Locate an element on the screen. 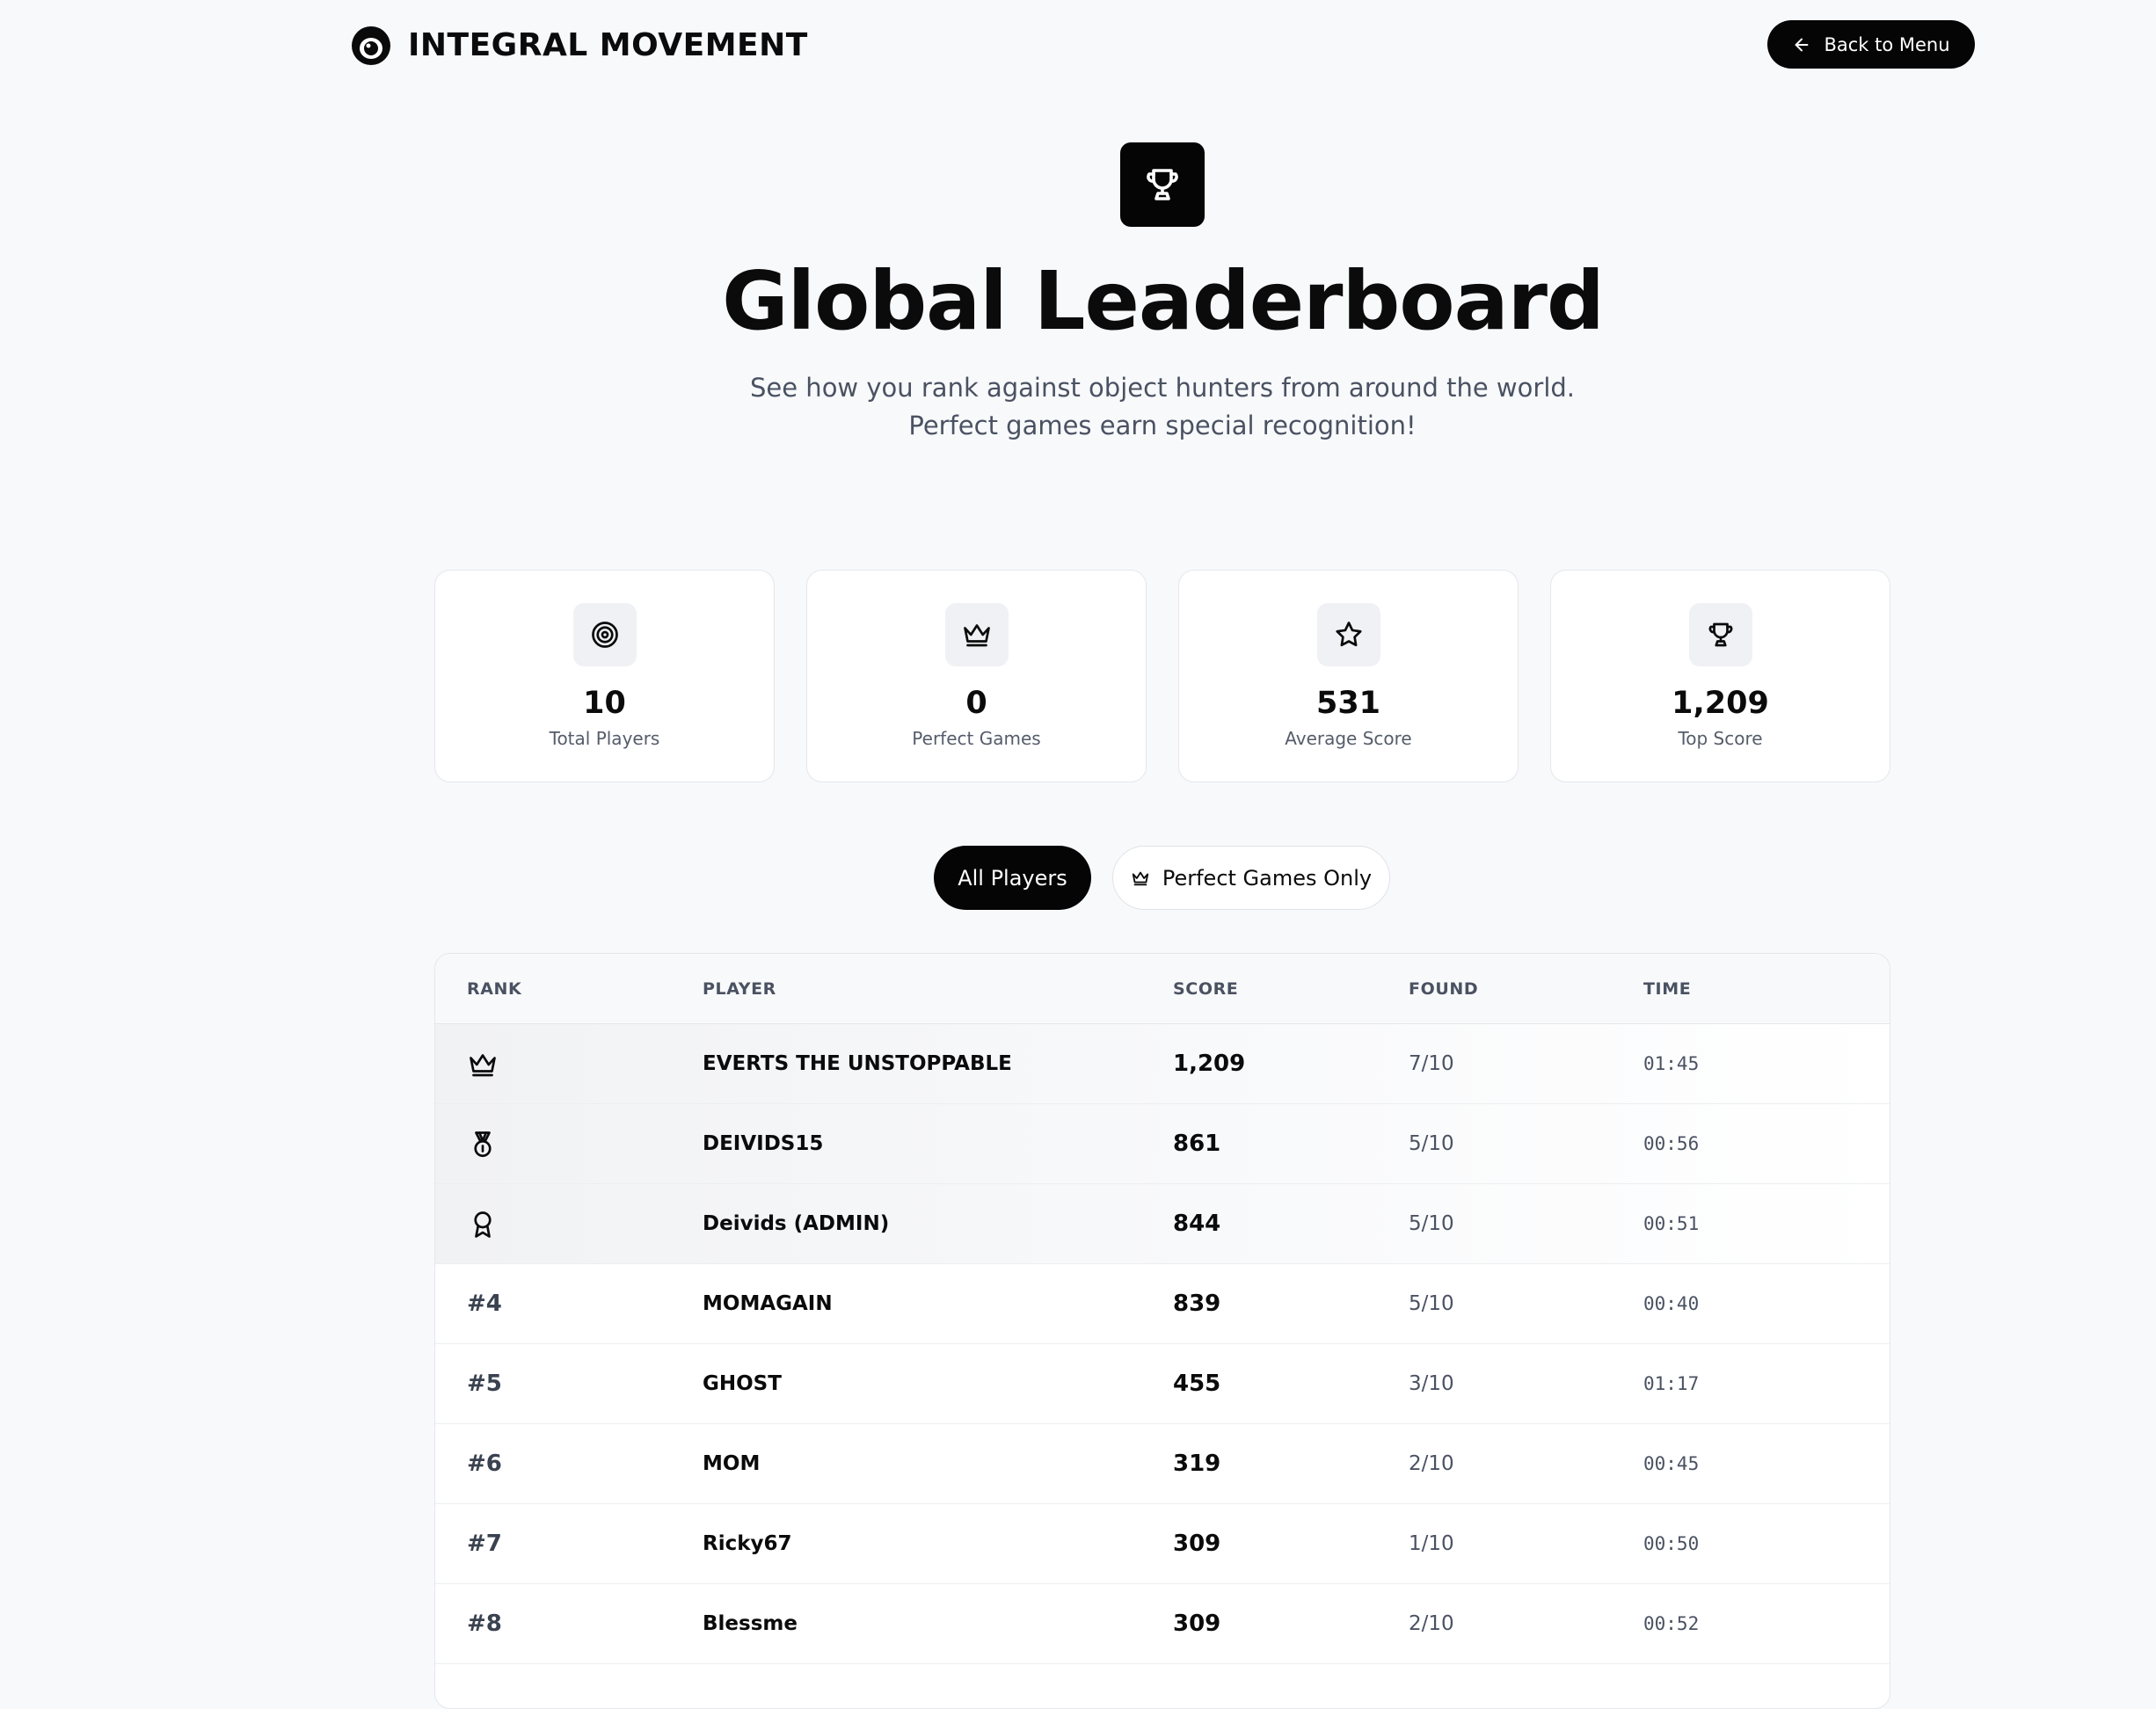 This screenshot has height=1709, width=2156. player-score: 839 is located at coordinates (1197, 1304).